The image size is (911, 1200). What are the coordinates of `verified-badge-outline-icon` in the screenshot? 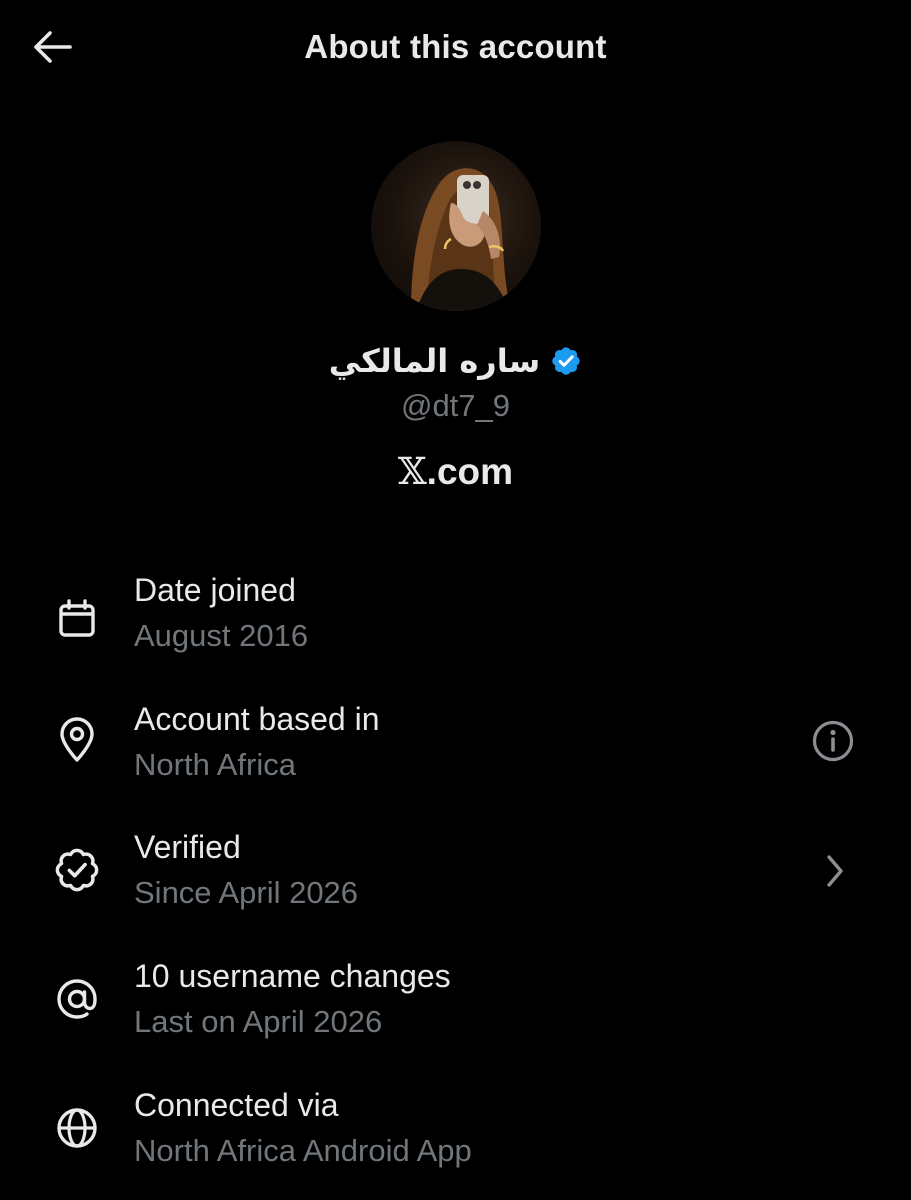 It's located at (77, 870).